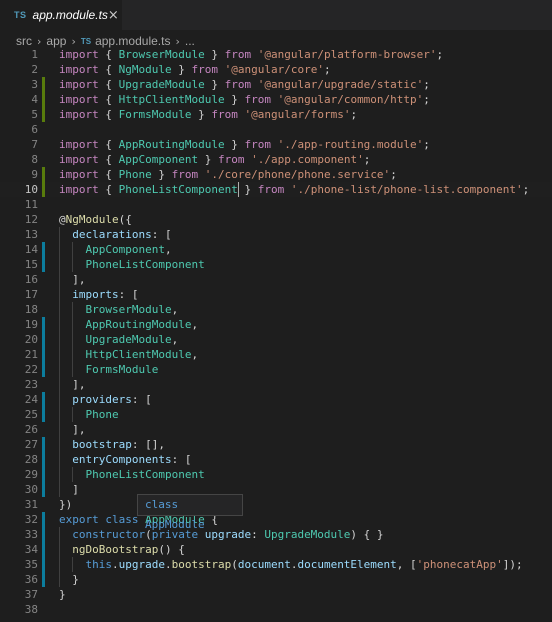 This screenshot has height=622, width=552. What do you see at coordinates (56, 41) in the screenshot?
I see `breadcrumb-app: app` at bounding box center [56, 41].